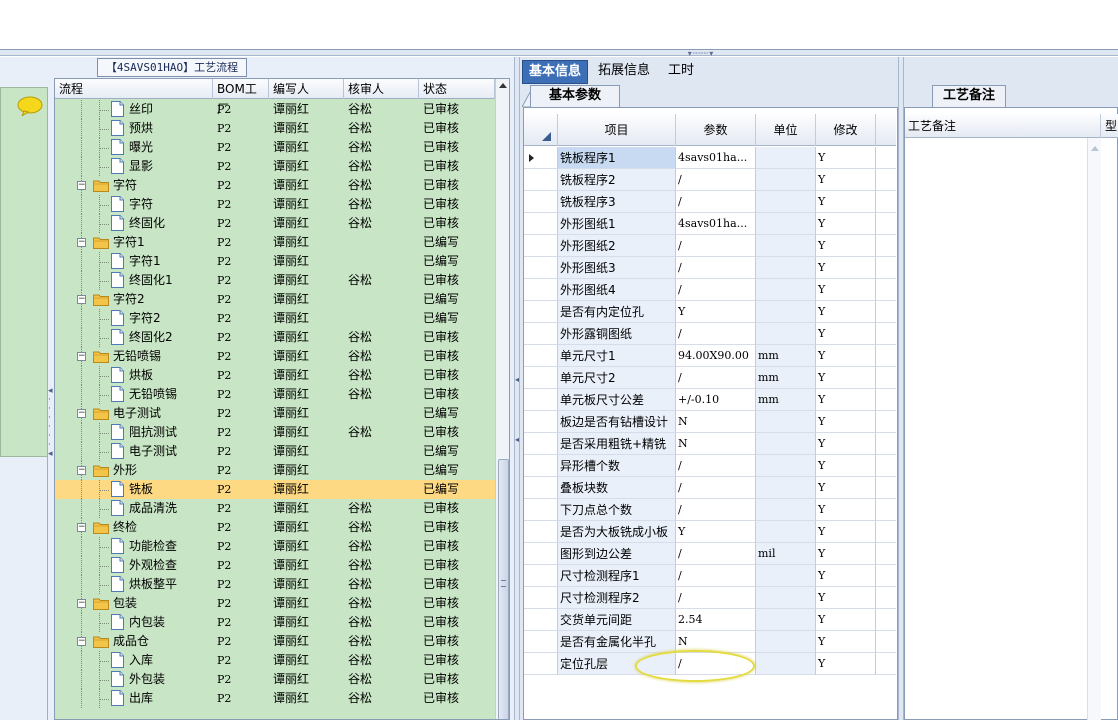  Describe the element at coordinates (617, 334) in the screenshot. I see `param-item-cell: 外形露铜图纸` at that location.